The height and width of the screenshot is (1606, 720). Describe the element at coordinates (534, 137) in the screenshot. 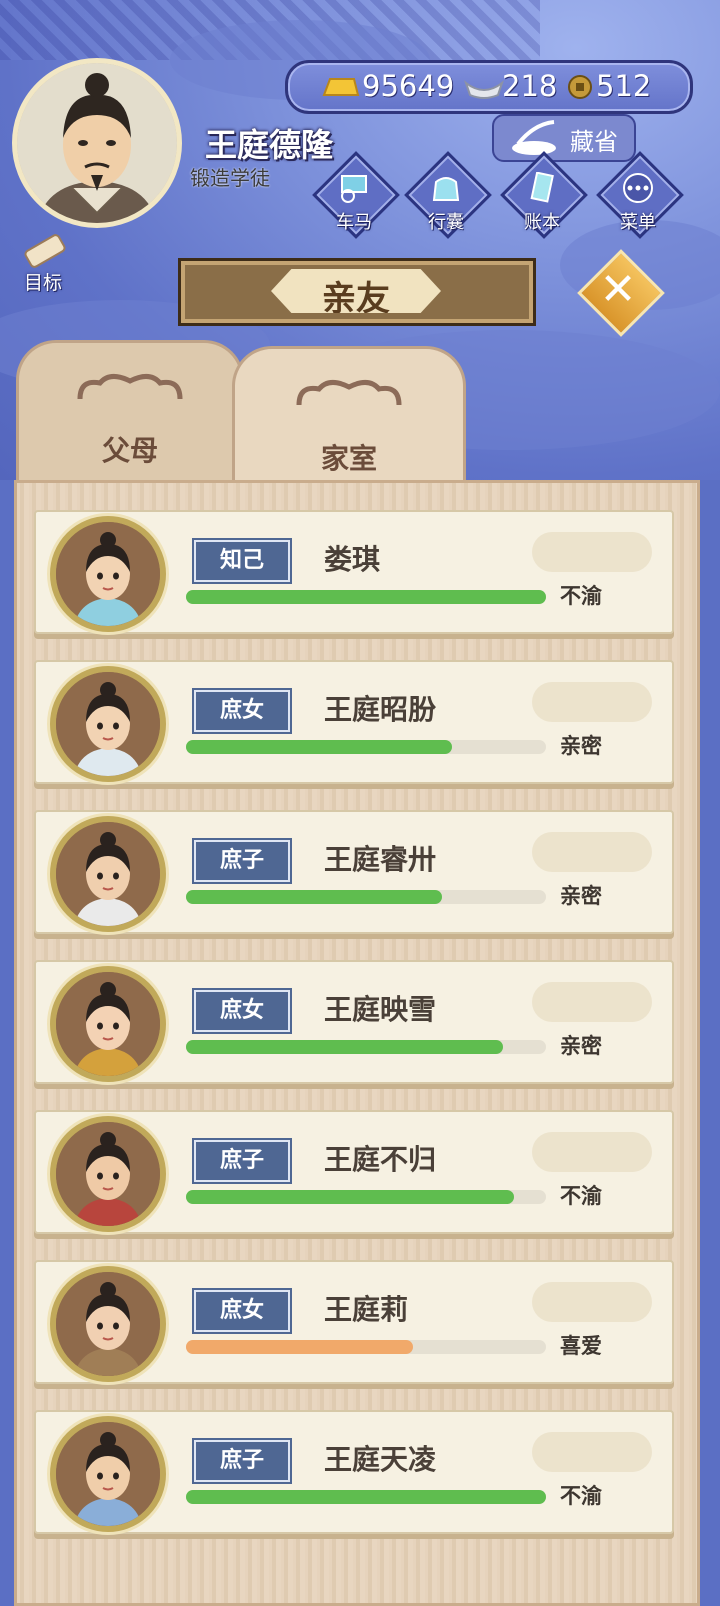

I see `scale-icon` at that location.